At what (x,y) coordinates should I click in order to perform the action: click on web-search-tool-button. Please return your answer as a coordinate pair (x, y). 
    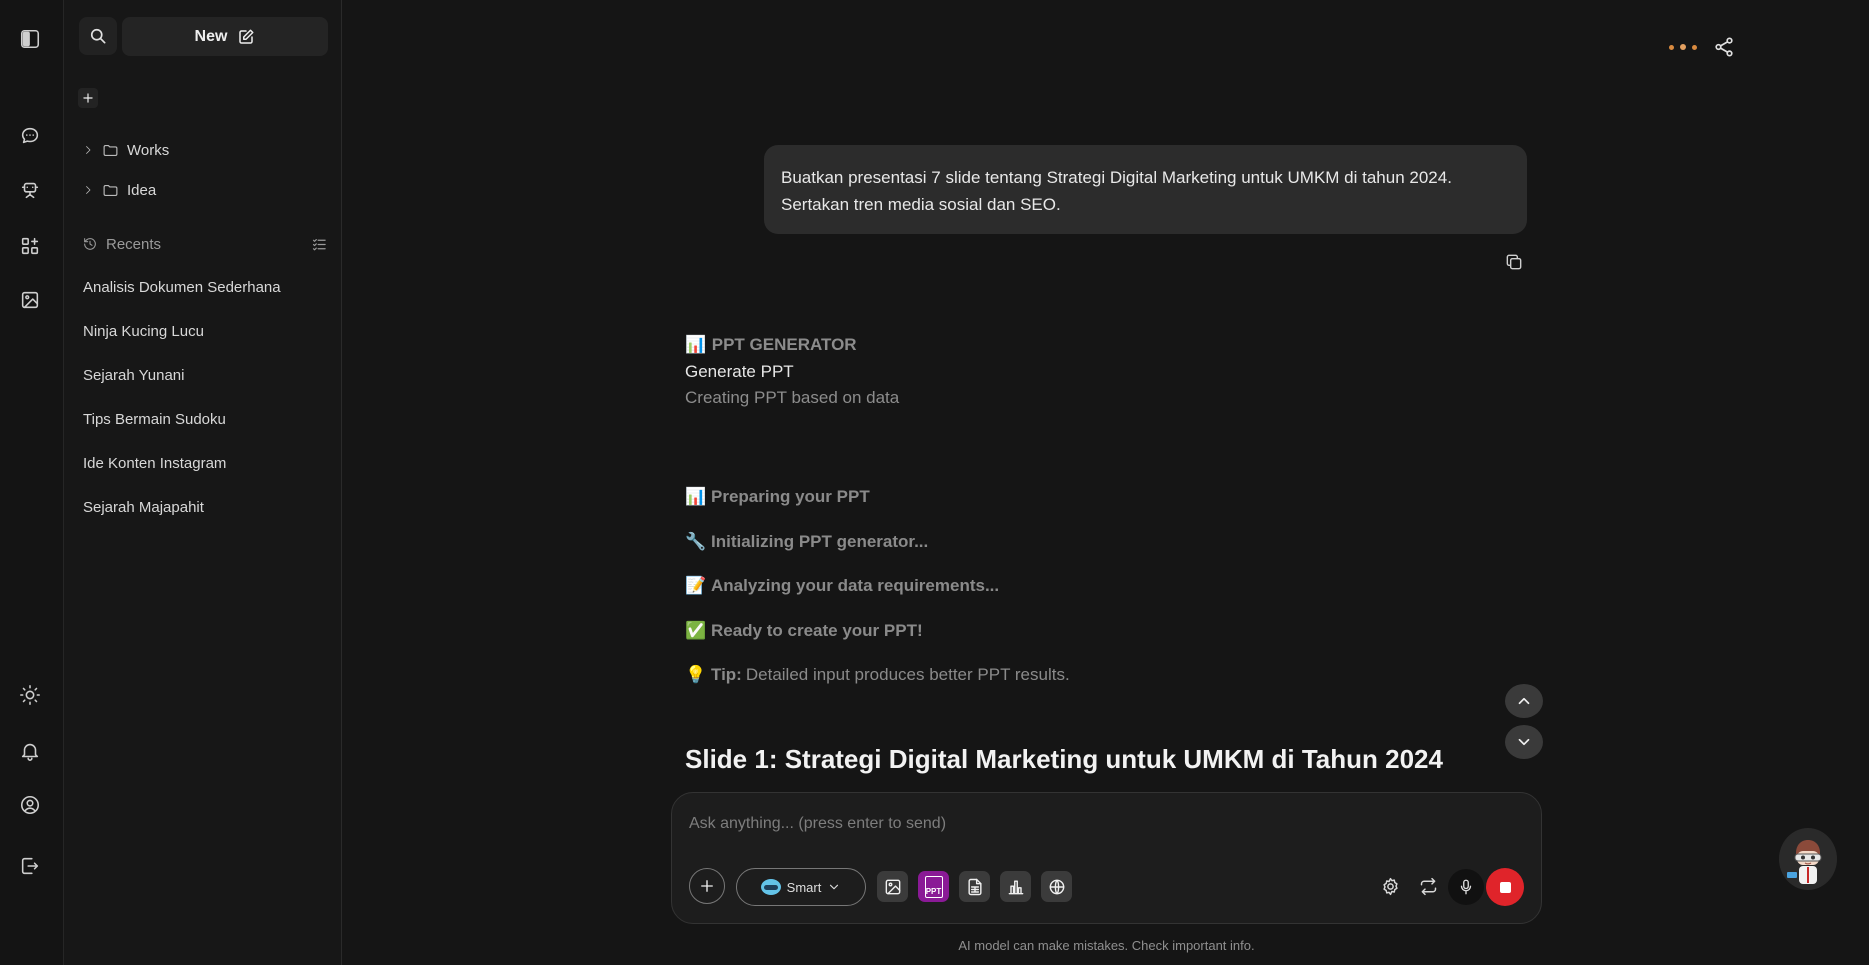
    Looking at the image, I should click on (1056, 886).